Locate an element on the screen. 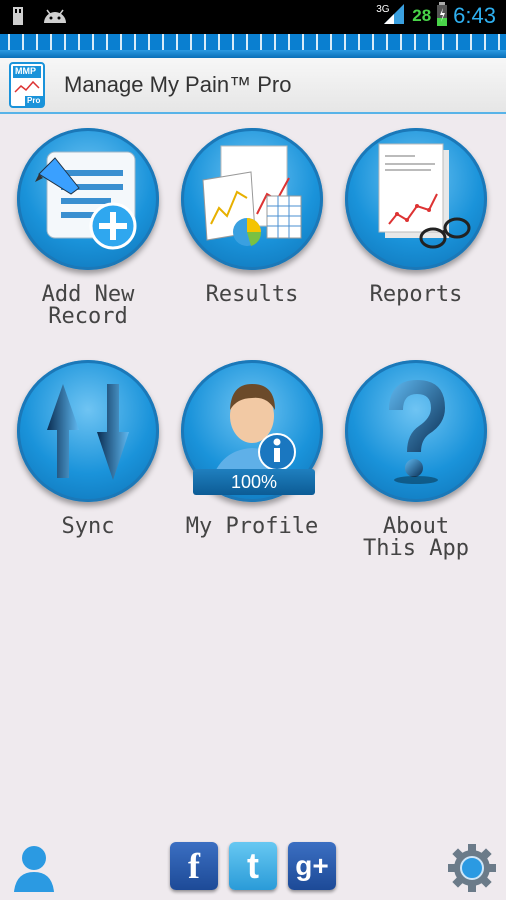 The height and width of the screenshot is (900, 506). twitter-icon: t is located at coordinates (253, 865).